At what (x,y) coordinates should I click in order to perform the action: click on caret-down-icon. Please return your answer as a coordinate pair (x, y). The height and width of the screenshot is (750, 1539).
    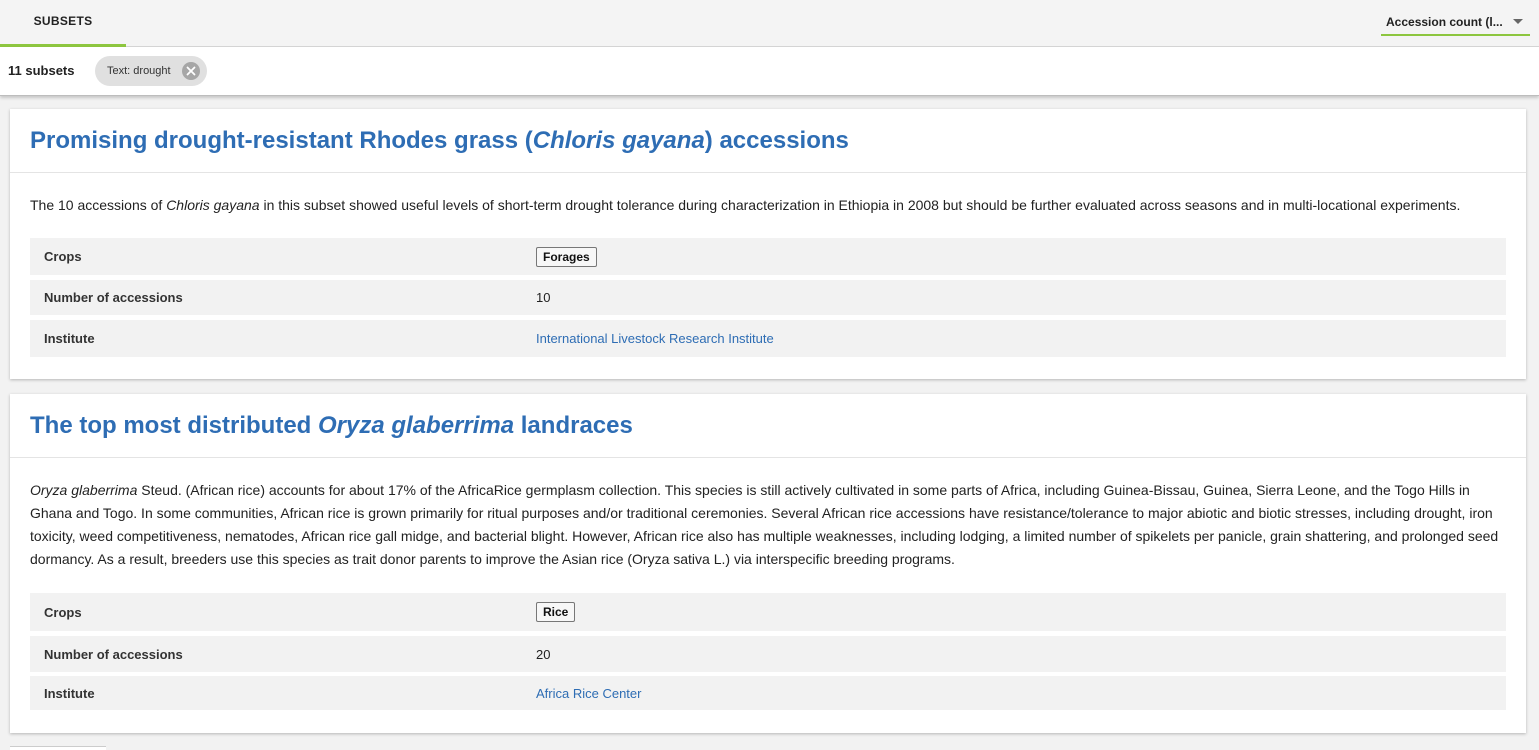
    Looking at the image, I should click on (1518, 21).